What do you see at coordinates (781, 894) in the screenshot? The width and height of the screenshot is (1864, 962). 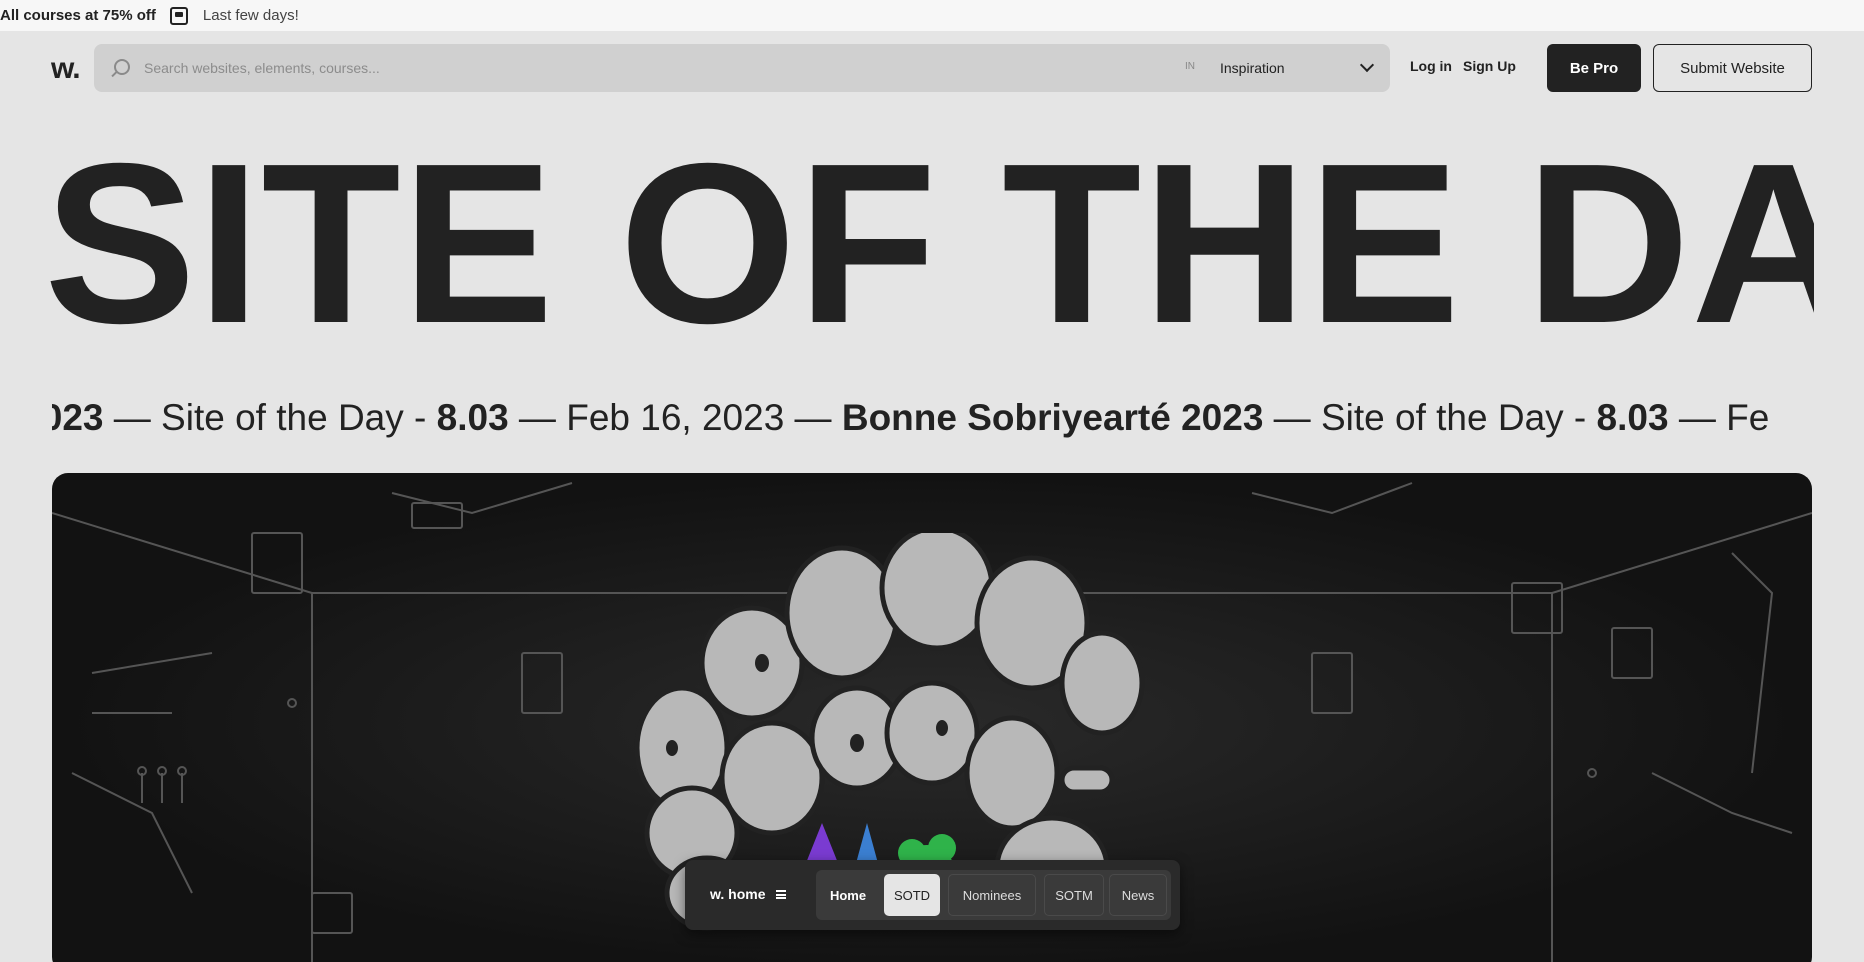 I see `menu-icon` at bounding box center [781, 894].